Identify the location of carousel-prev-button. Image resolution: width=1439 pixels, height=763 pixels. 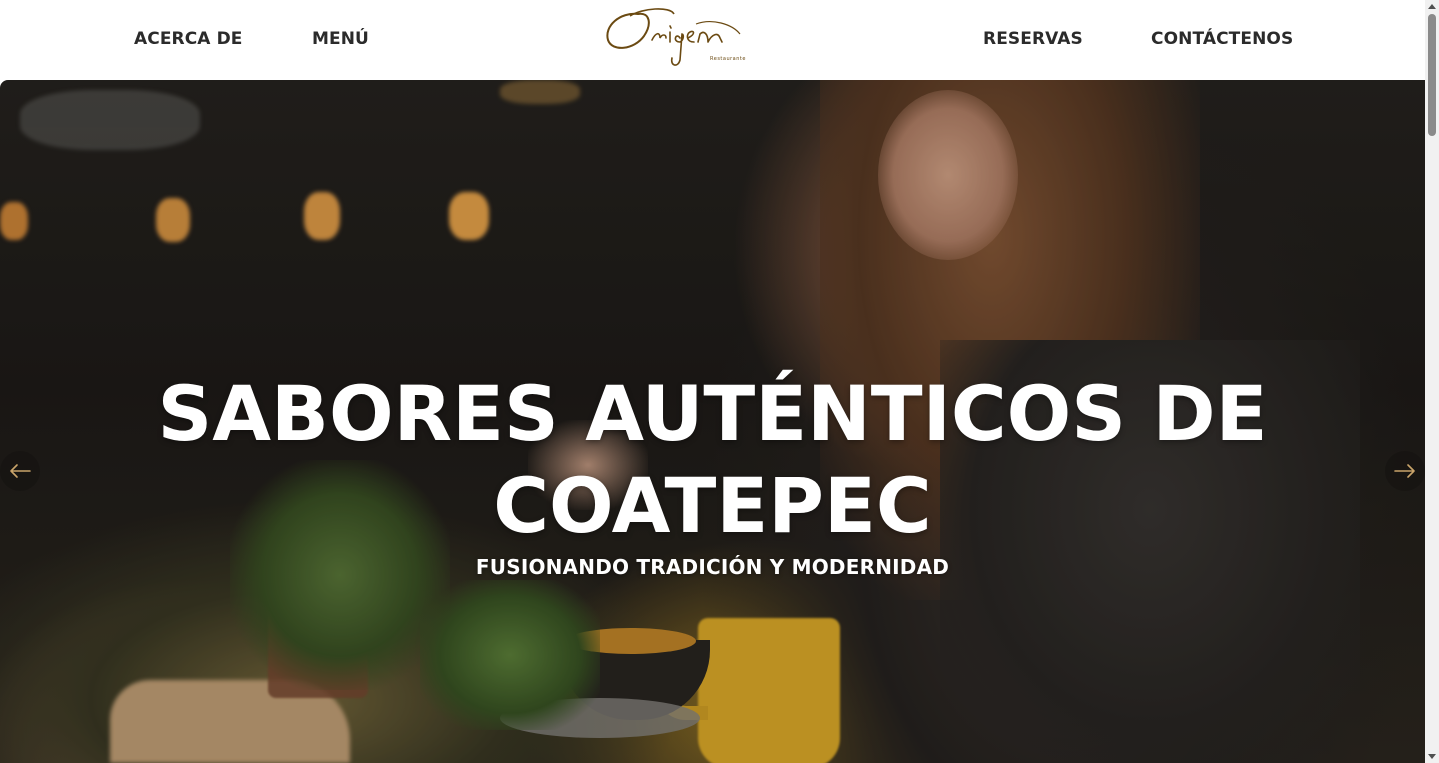
(20, 471).